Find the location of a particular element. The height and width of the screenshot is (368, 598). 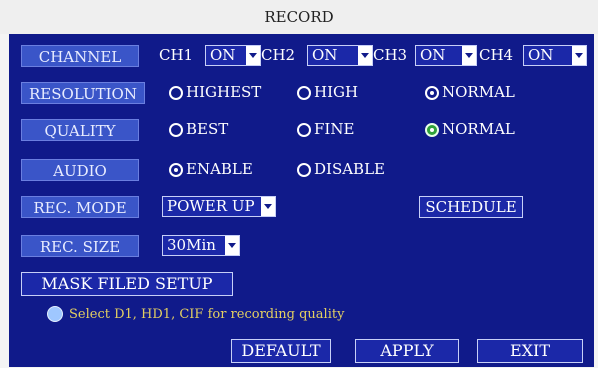

rec-size-select: 30Min is located at coordinates (201, 245).